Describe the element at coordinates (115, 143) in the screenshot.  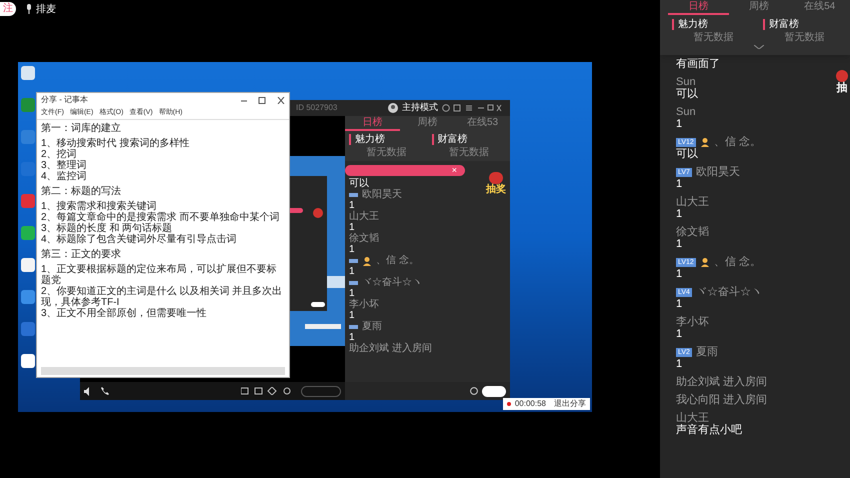
I see `list-item-text: 1、移动搜索时代 搜索词的多样性` at that location.